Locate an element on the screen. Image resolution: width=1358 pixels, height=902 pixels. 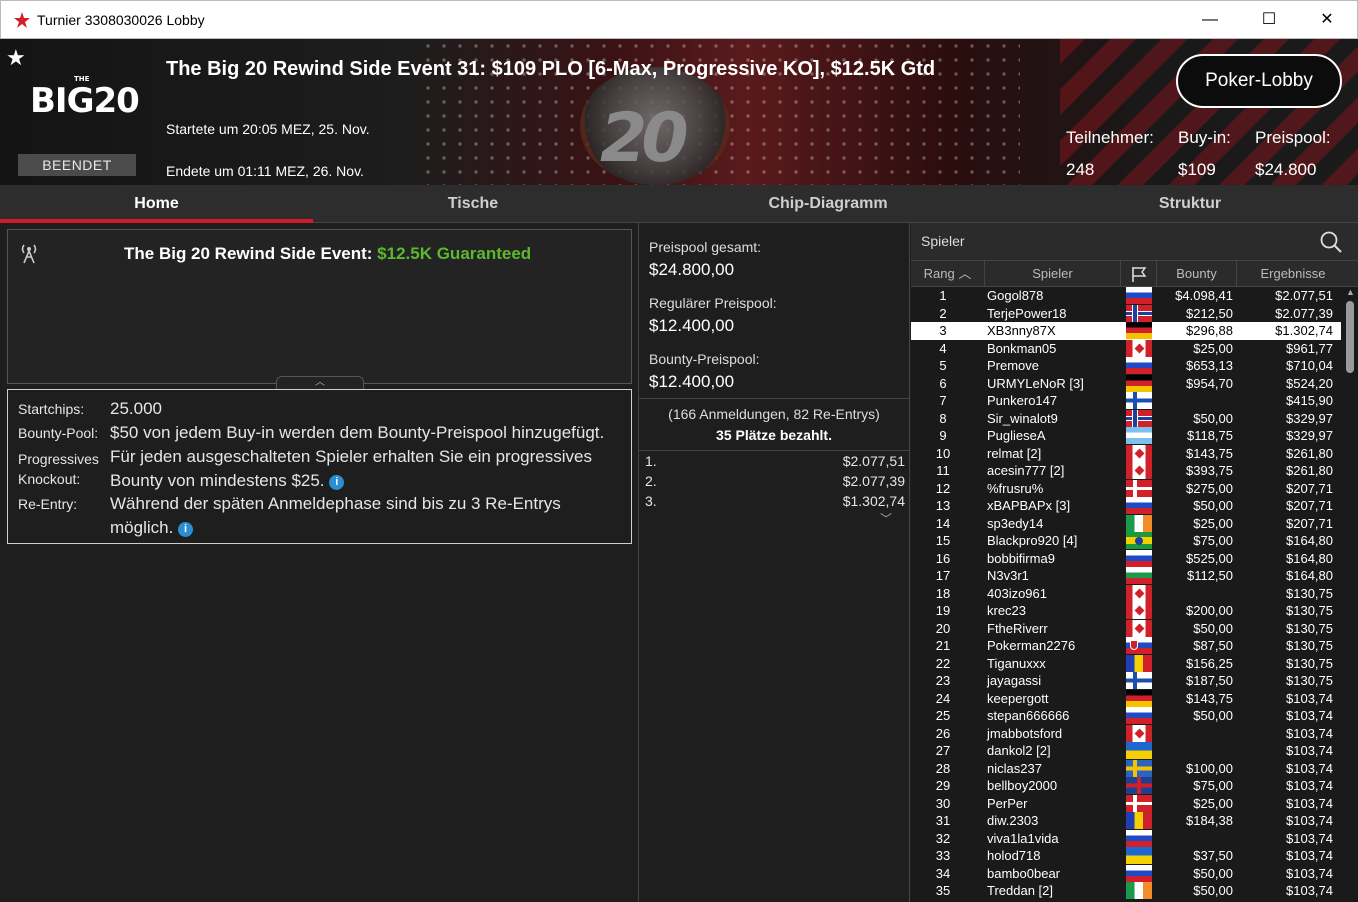
player-name-cell: stepan666666 is located at coordinates (1028, 715).